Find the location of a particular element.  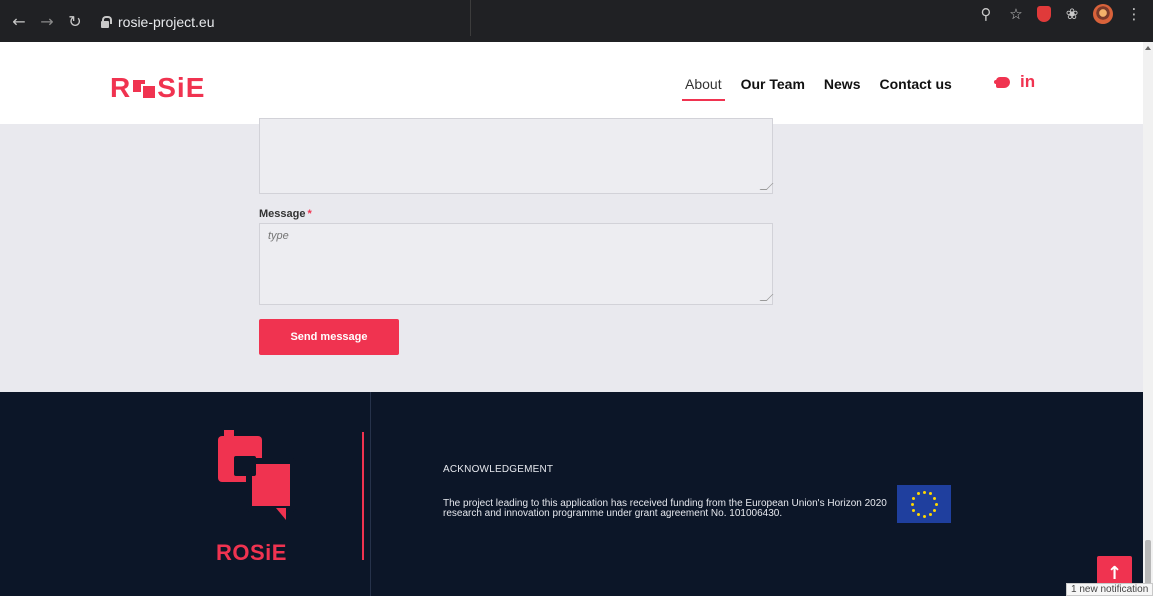

required-mark: * is located at coordinates (309, 214).